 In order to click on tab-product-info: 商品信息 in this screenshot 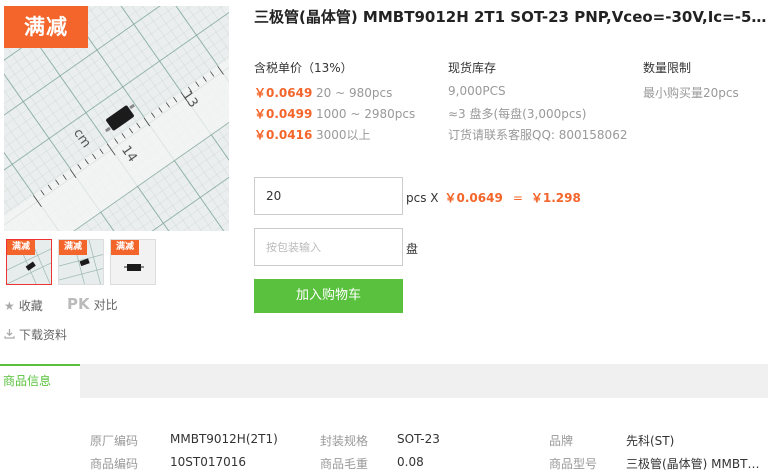, I will do `click(40, 381)`.